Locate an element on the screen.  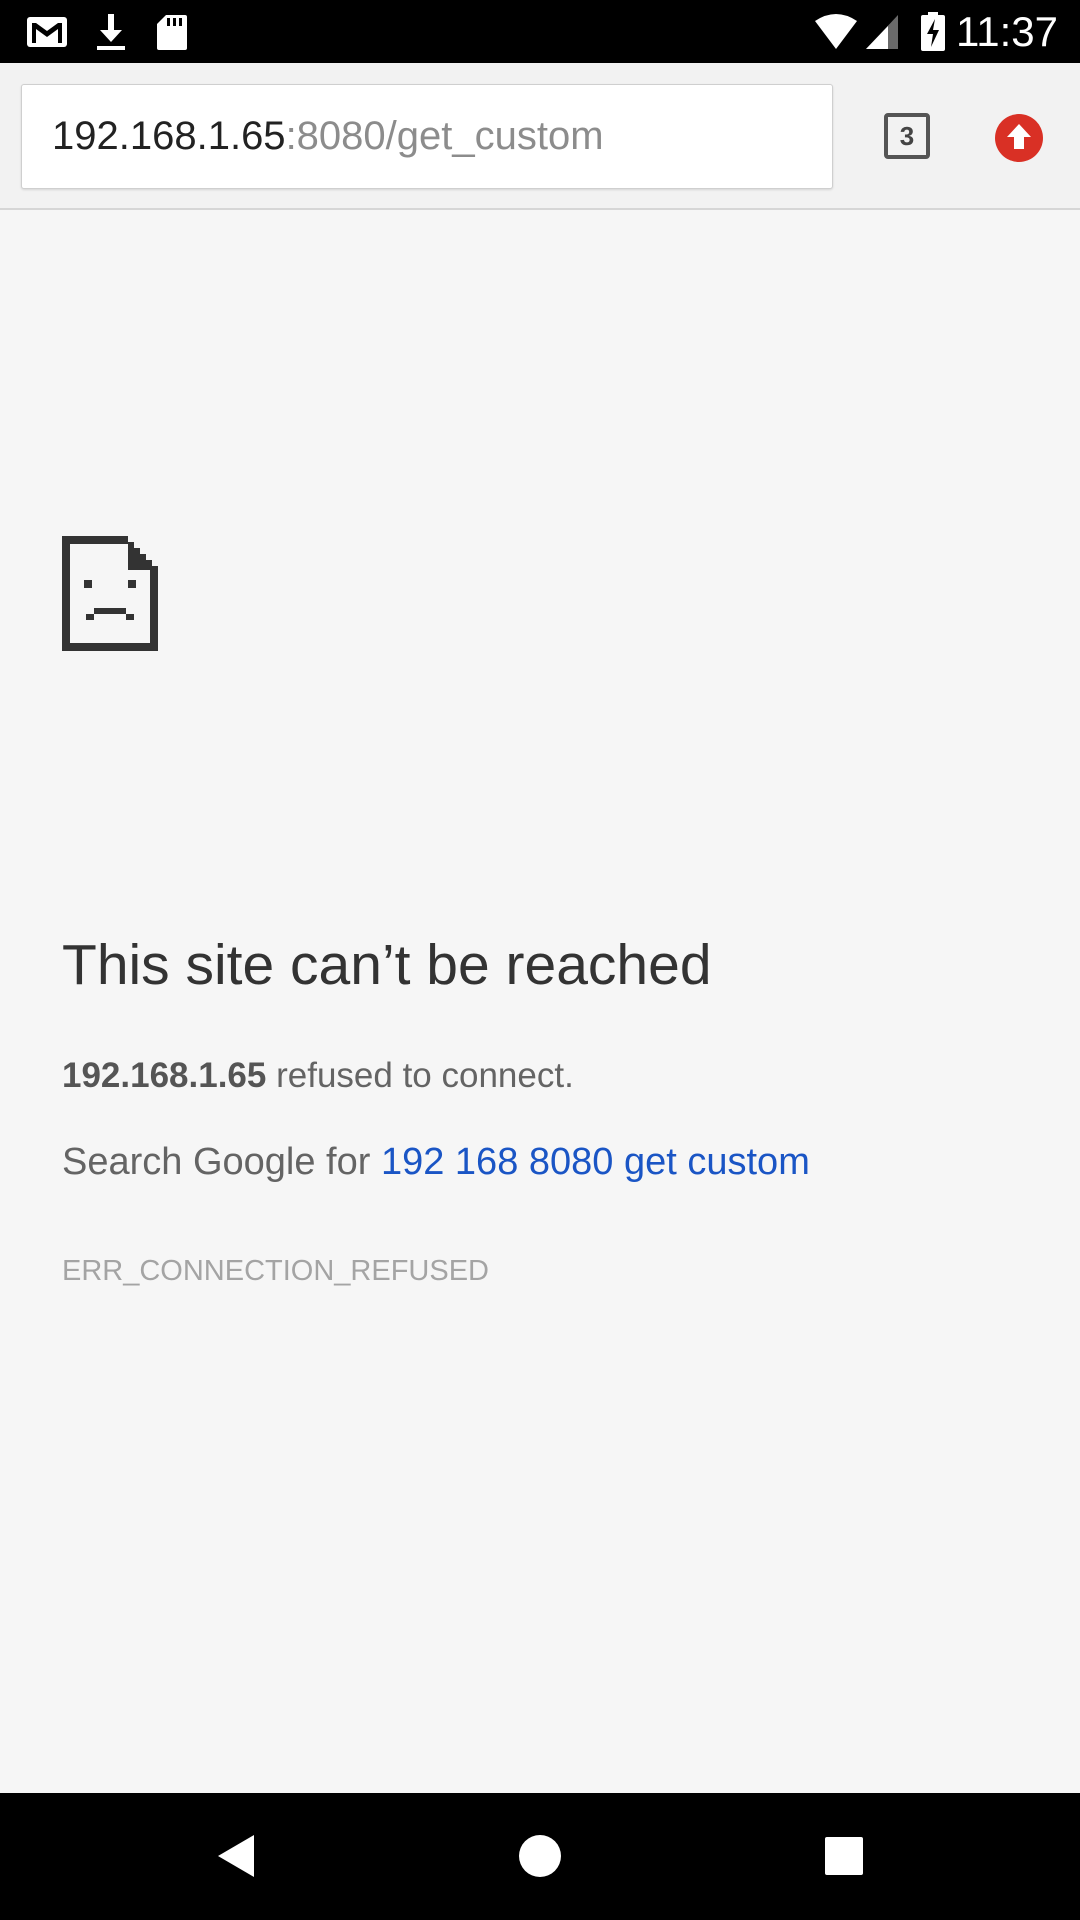
back-button is located at coordinates (236, 1856).